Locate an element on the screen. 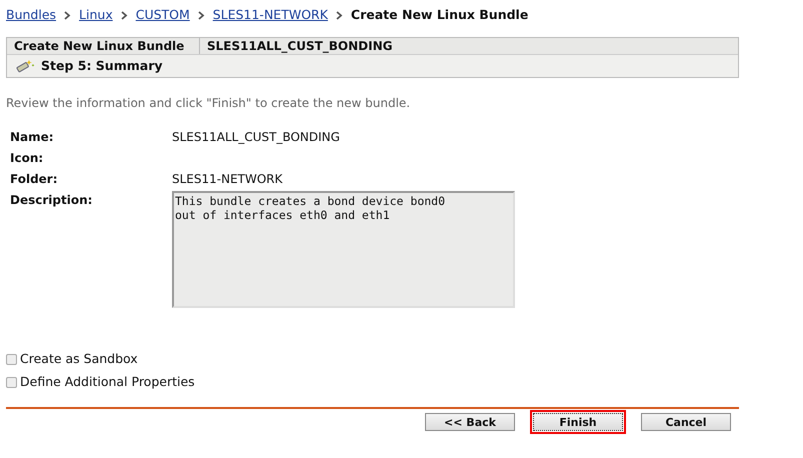 The image size is (803, 458). checkbox-label: Create as Sandbox is located at coordinates (79, 359).